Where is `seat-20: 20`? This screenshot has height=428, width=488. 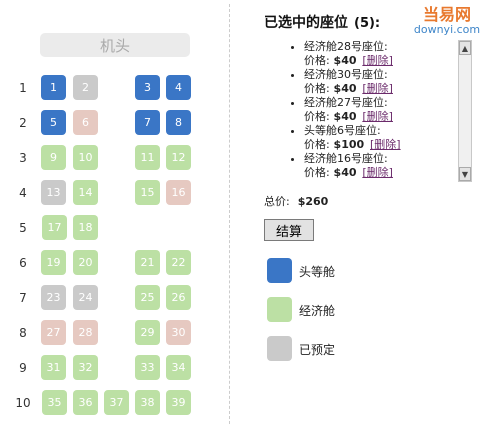
seat-20: 20 is located at coordinates (85, 262).